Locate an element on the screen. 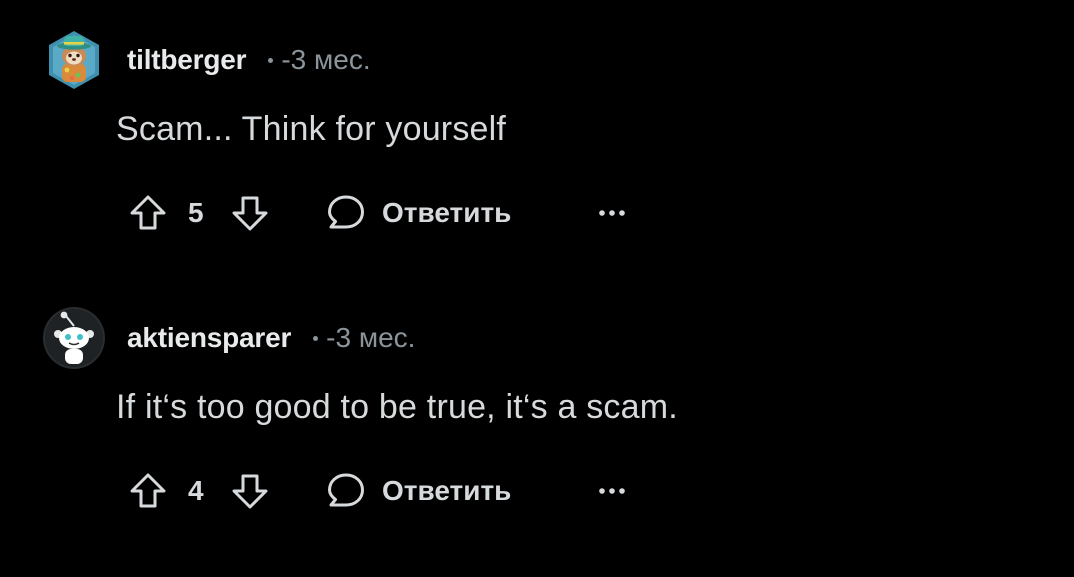 Image resolution: width=1074 pixels, height=577 pixels. comment-actions: 5 Ответить is located at coordinates (386, 213).